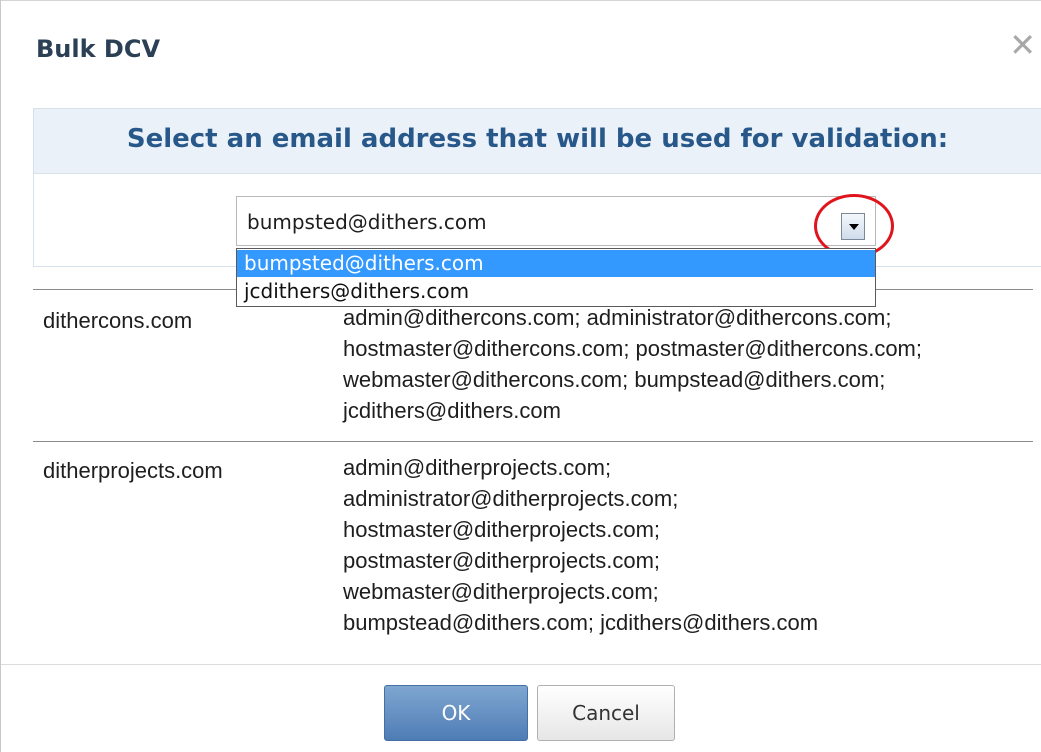 This screenshot has height=752, width=1041. I want to click on row-divider, so click(533, 441).